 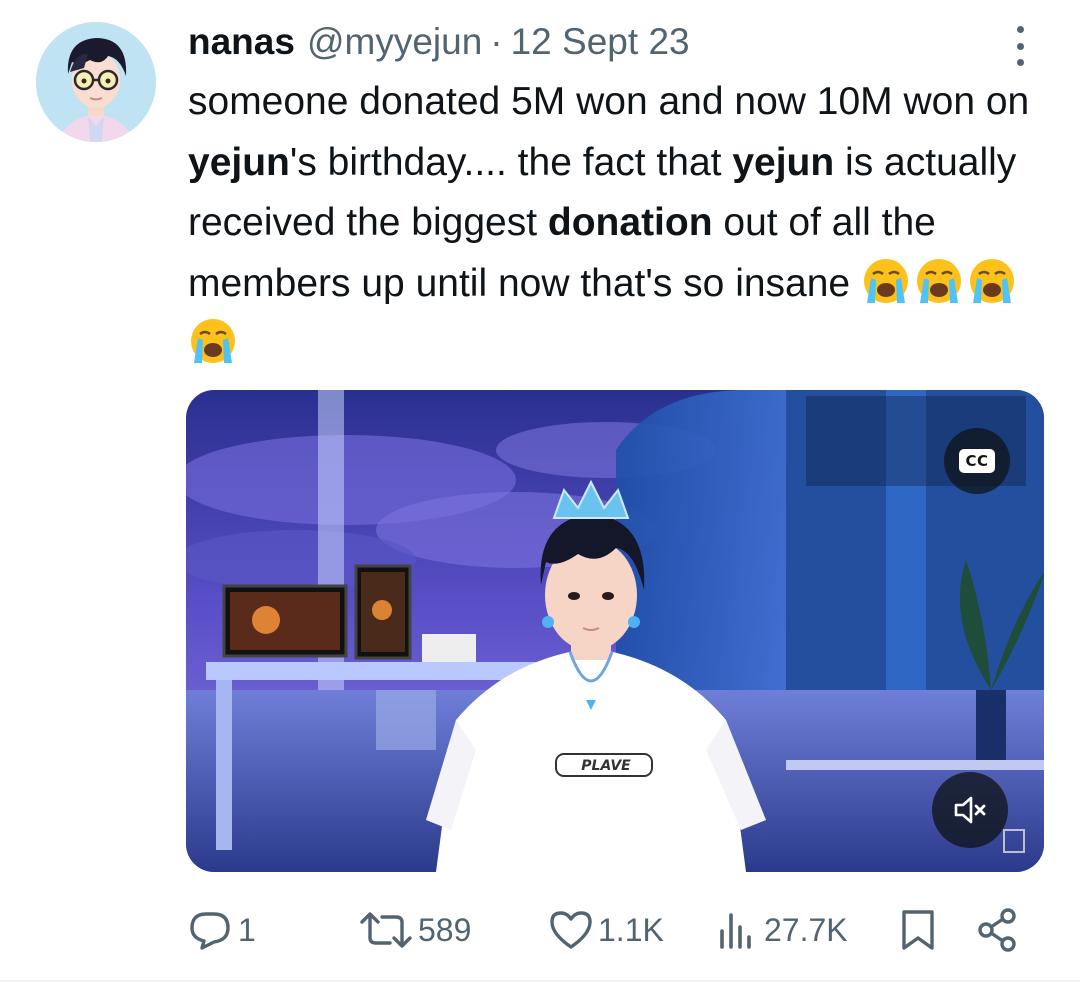 I want to click on mute-button, so click(x=970, y=810).